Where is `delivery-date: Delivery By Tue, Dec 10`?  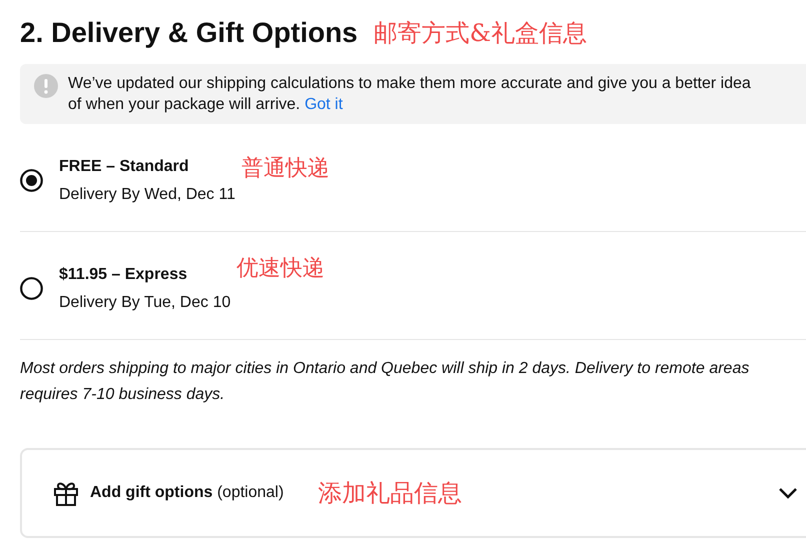 delivery-date: Delivery By Tue, Dec 10 is located at coordinates (145, 302).